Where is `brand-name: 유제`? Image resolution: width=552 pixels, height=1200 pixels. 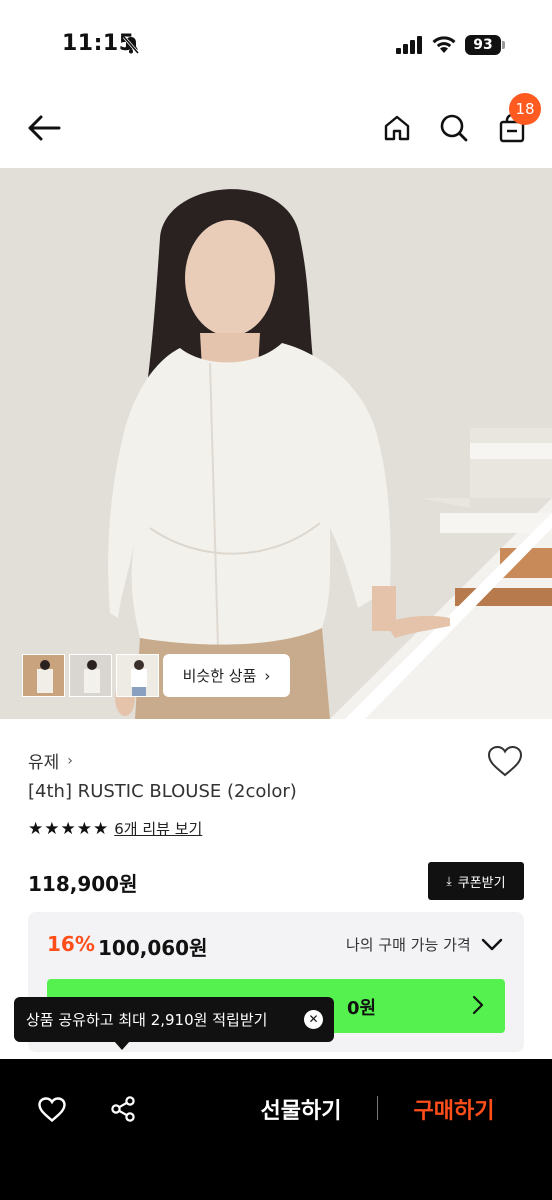
brand-name: 유제 is located at coordinates (44, 763).